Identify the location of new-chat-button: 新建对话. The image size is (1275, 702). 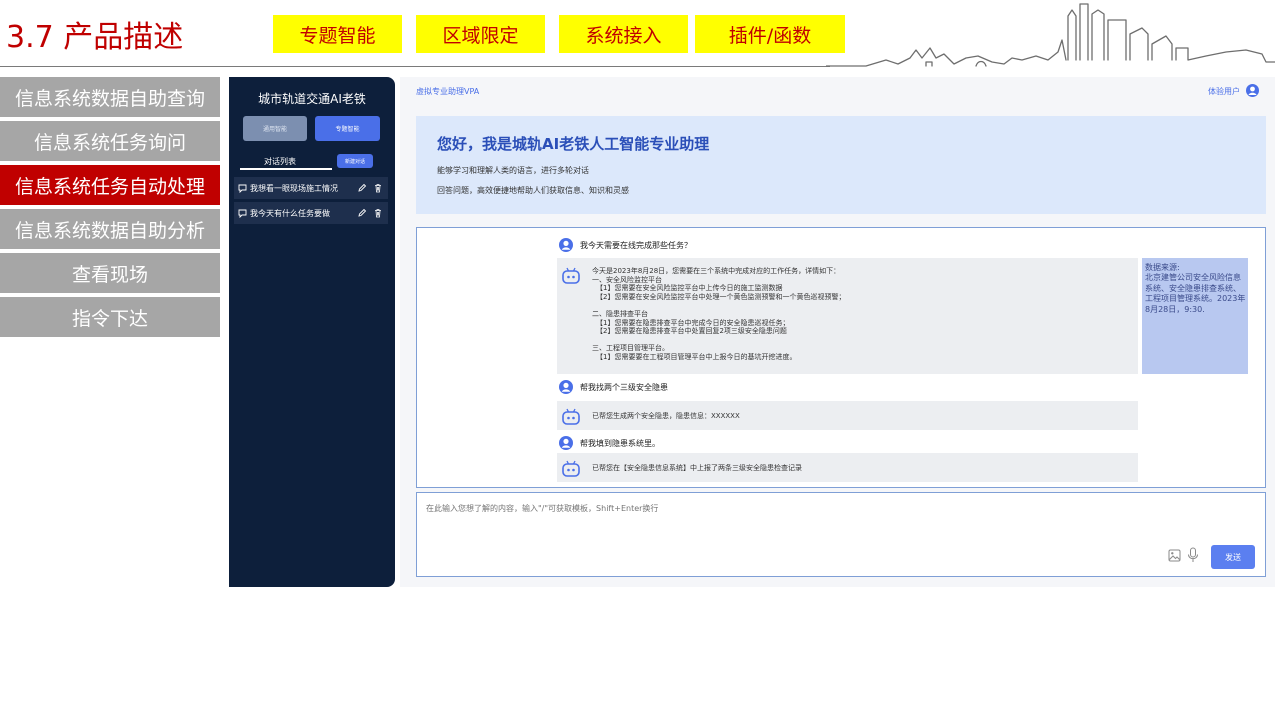
(355, 161).